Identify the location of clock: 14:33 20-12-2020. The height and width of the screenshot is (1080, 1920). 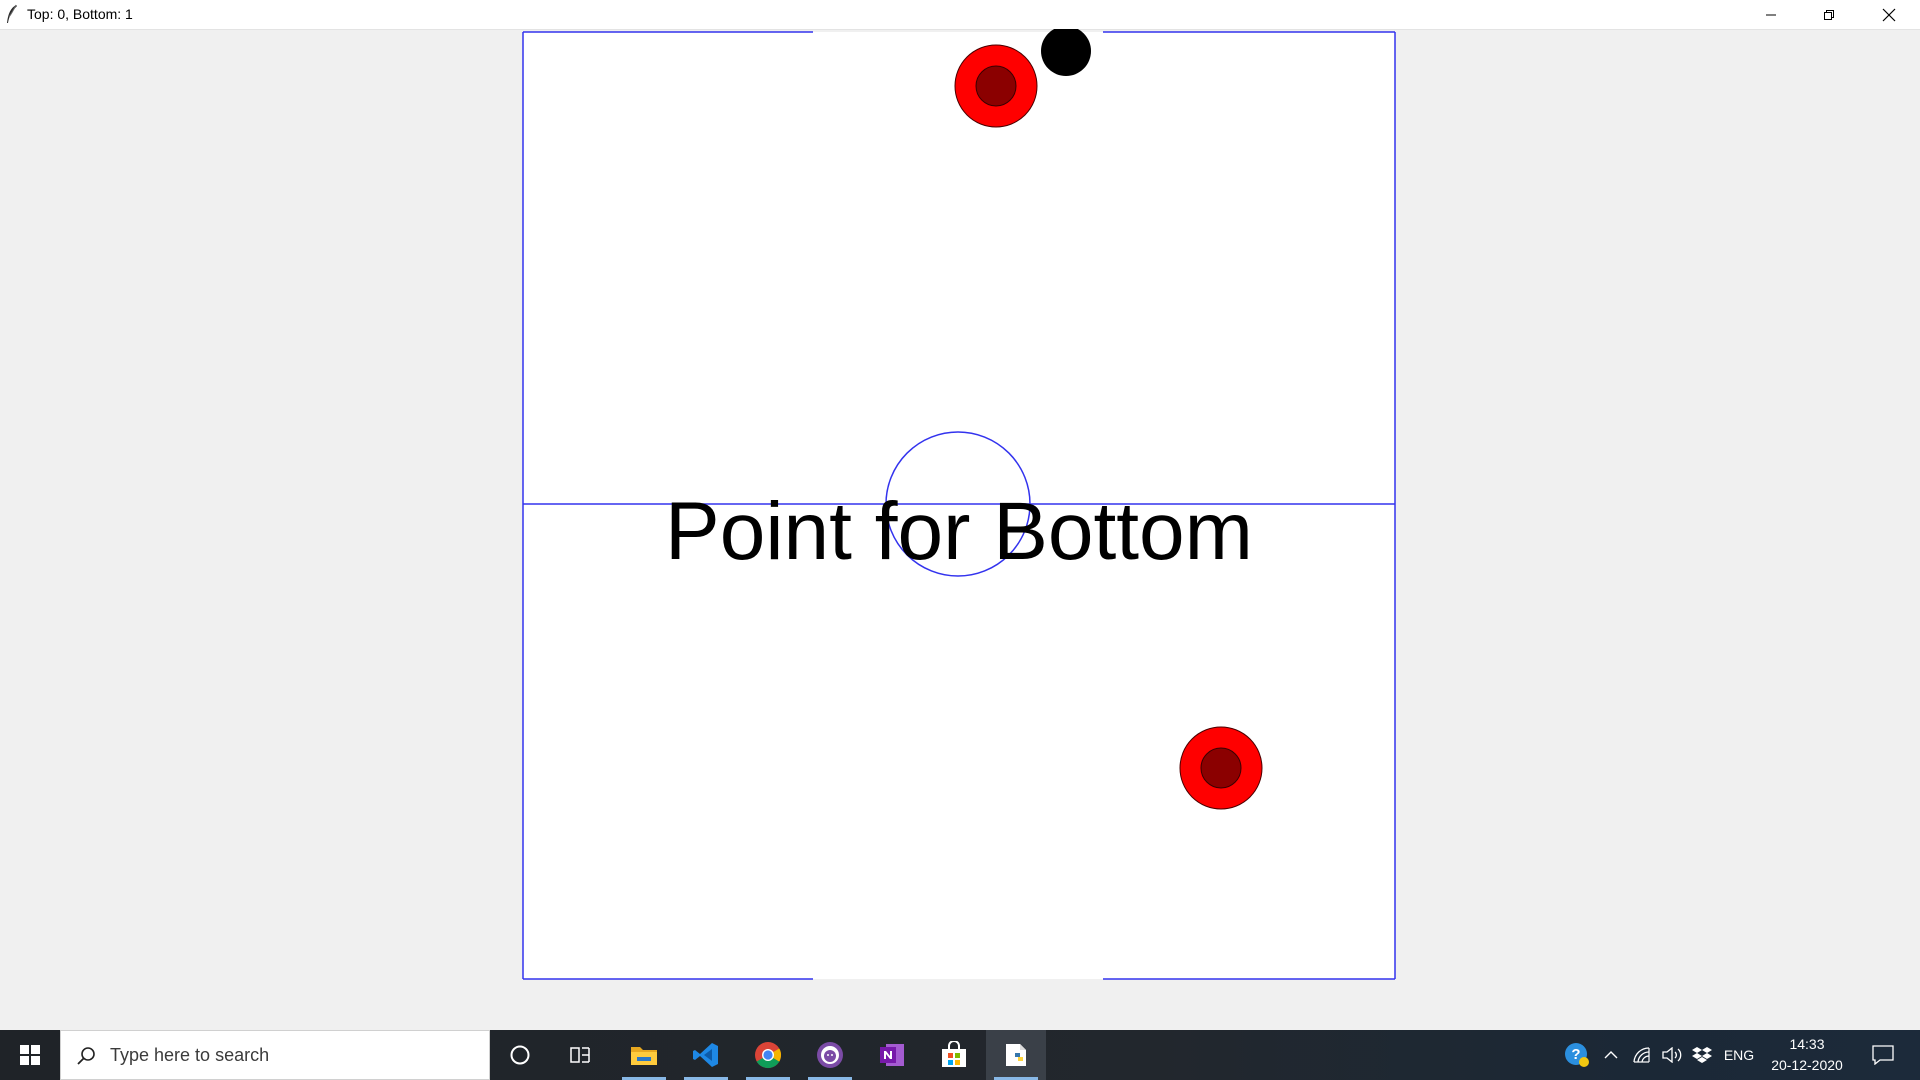
(1807, 1055).